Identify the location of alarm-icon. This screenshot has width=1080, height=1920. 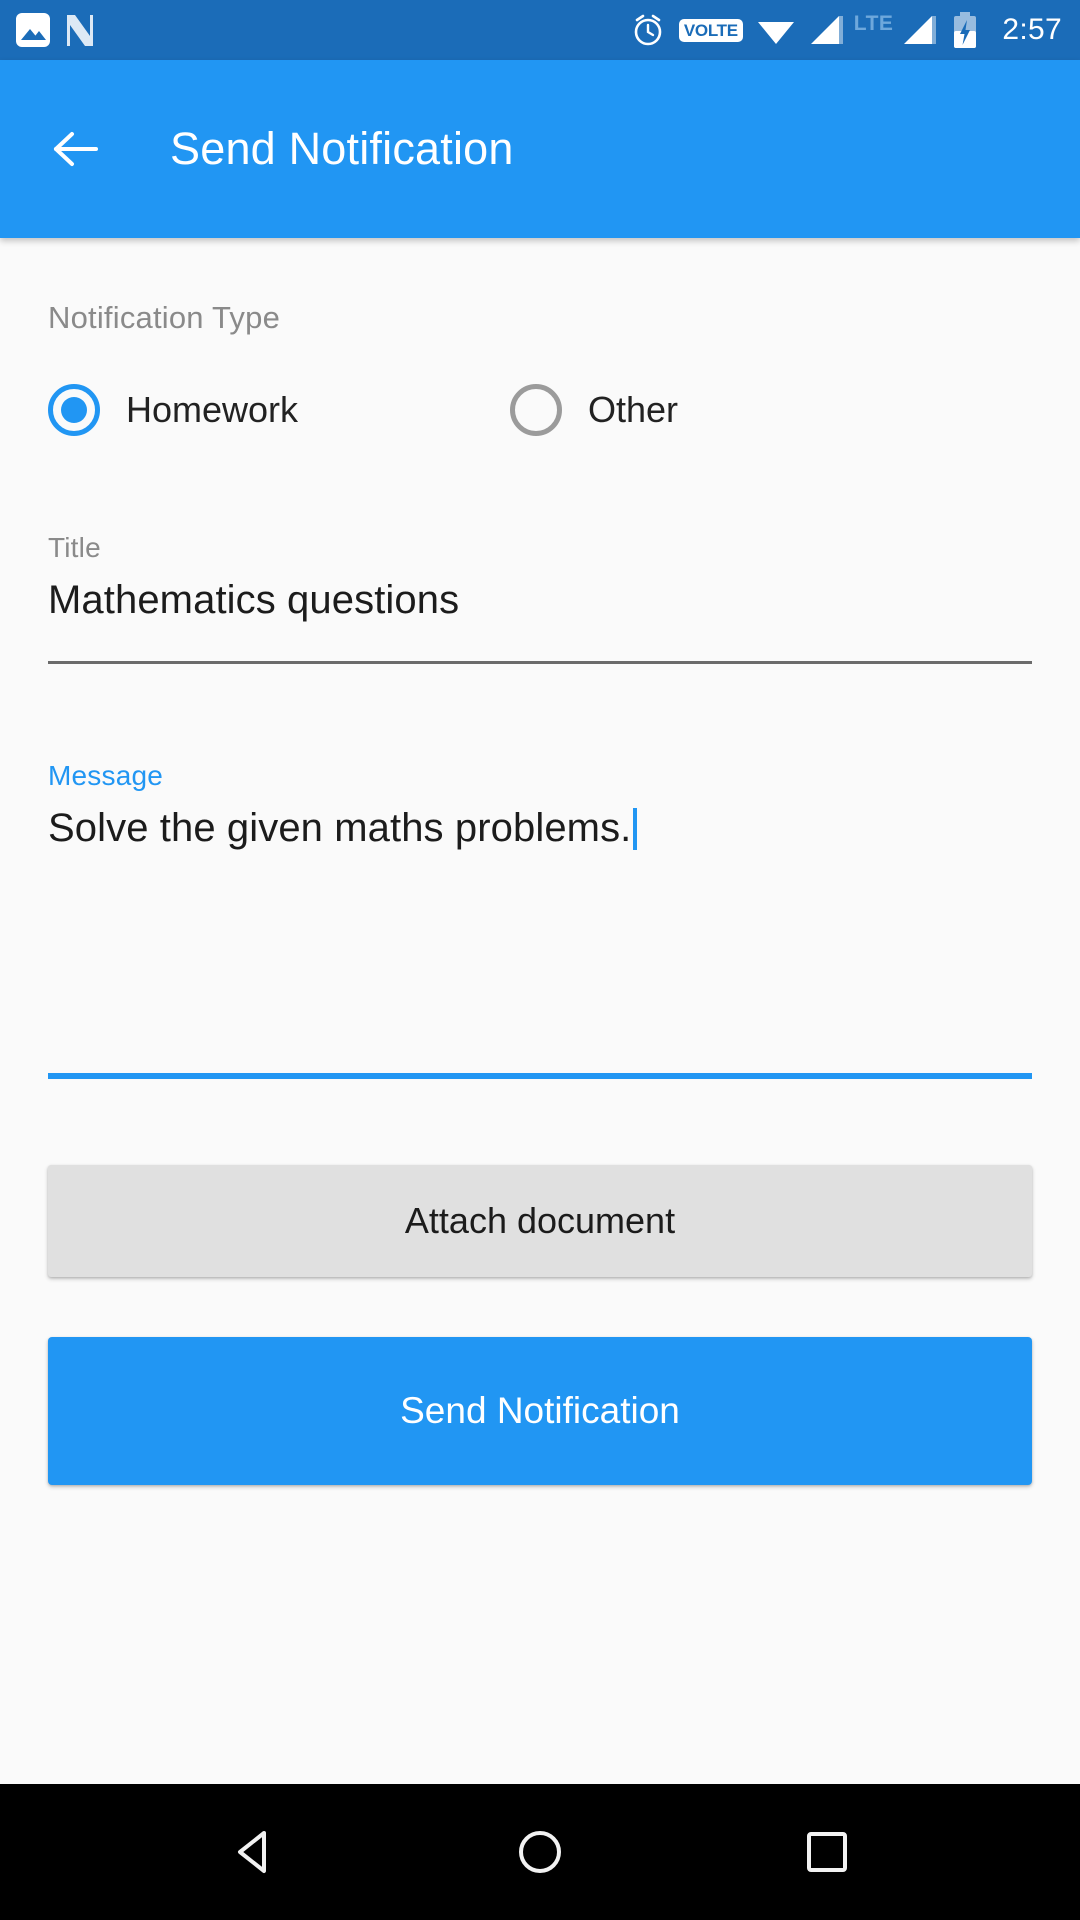
(648, 30).